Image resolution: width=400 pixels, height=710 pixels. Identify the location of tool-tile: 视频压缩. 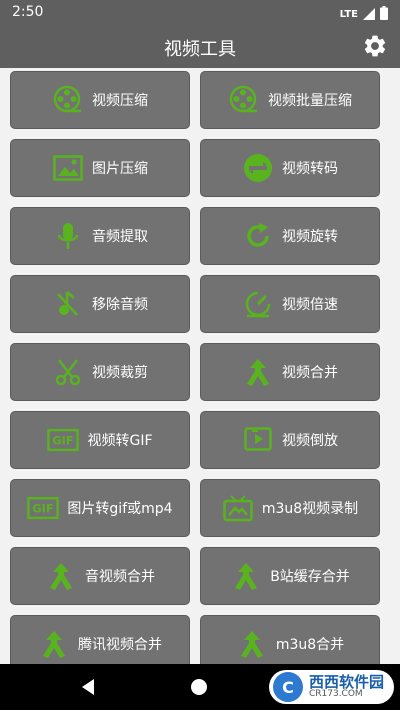
(100, 100).